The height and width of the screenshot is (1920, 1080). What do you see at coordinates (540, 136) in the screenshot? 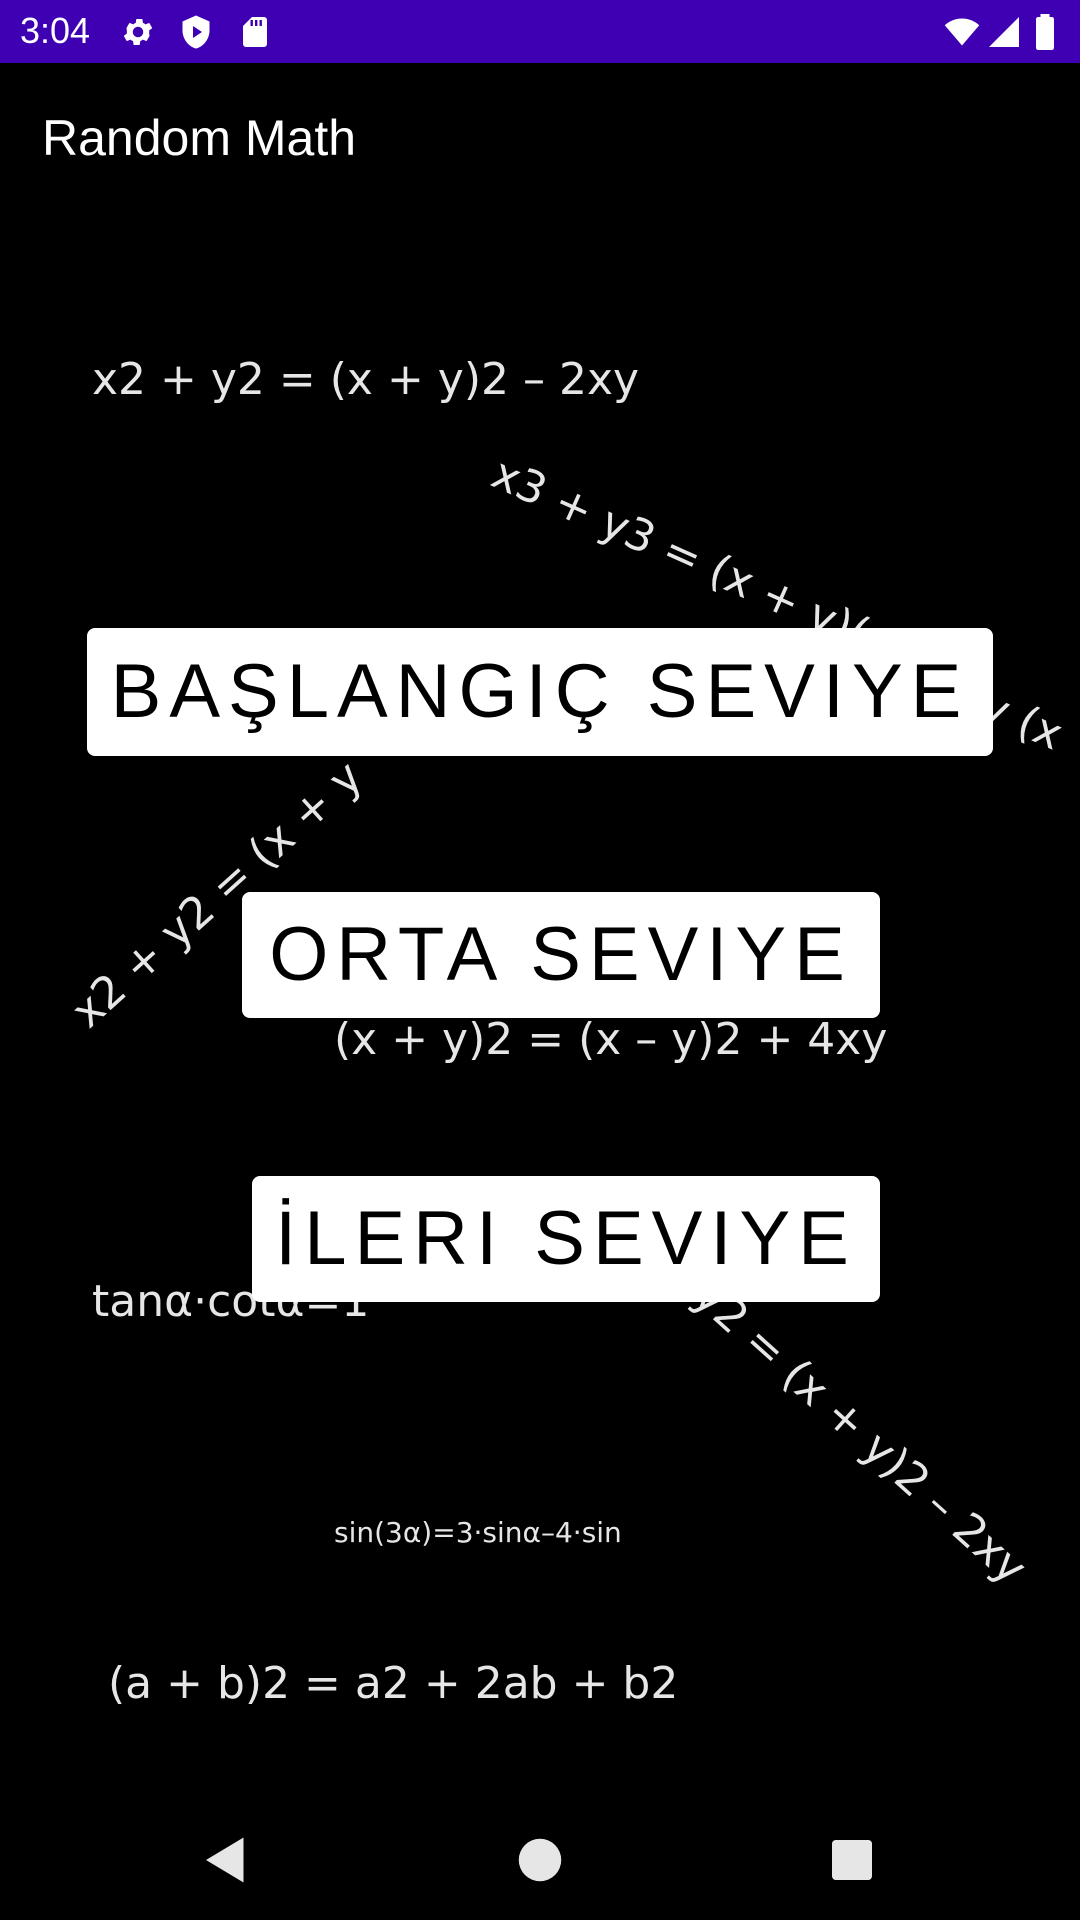
I see `app-bar: Random Math` at bounding box center [540, 136].